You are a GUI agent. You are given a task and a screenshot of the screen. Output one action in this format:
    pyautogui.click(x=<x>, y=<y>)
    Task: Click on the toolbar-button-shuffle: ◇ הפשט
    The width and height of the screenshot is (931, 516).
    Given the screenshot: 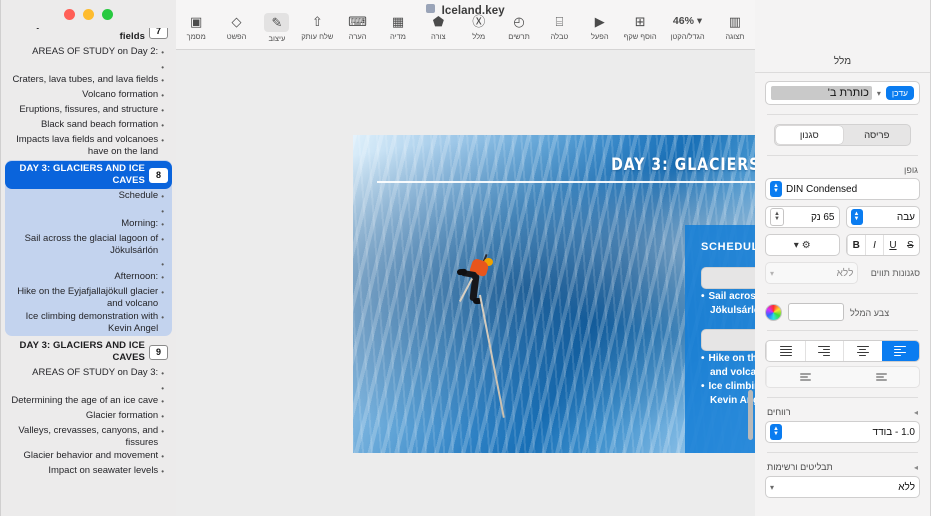 What is the action you would take?
    pyautogui.click(x=236, y=26)
    